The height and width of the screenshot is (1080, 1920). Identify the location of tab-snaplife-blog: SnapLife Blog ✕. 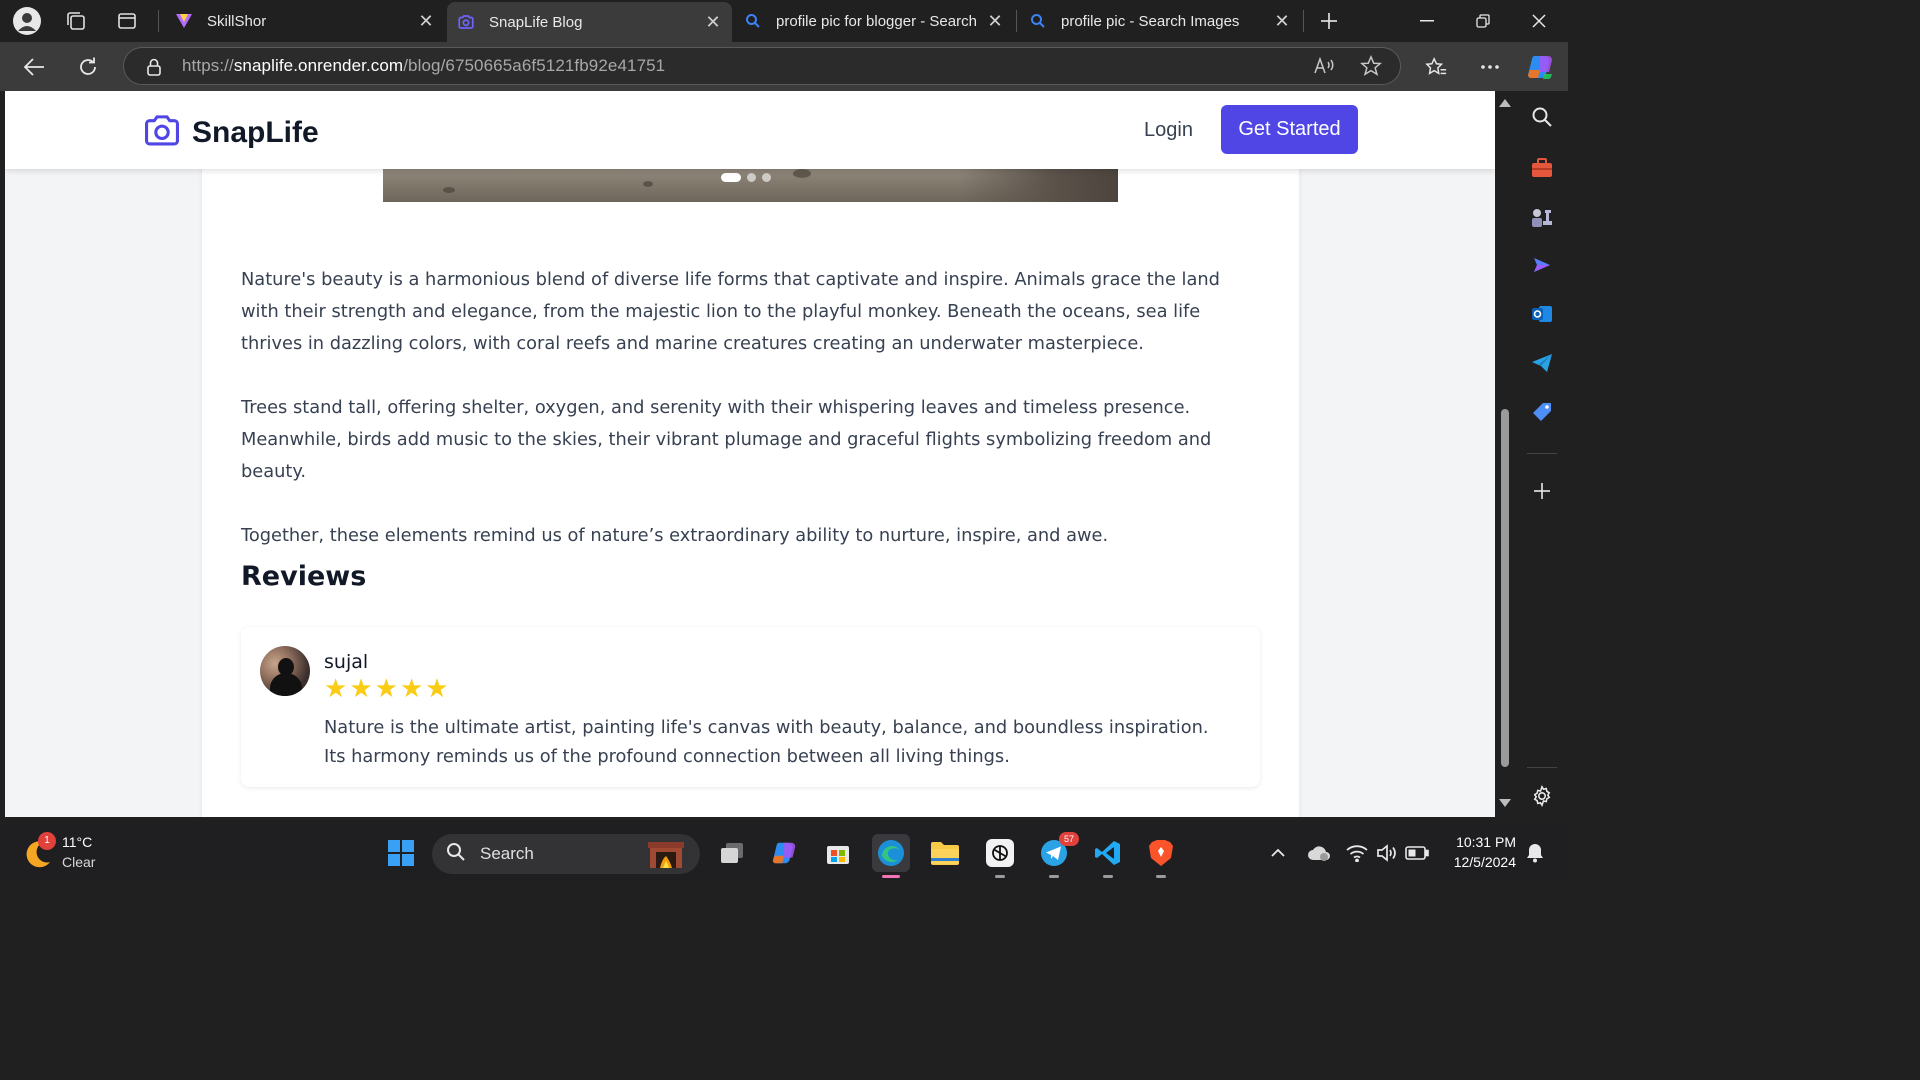
(589, 22).